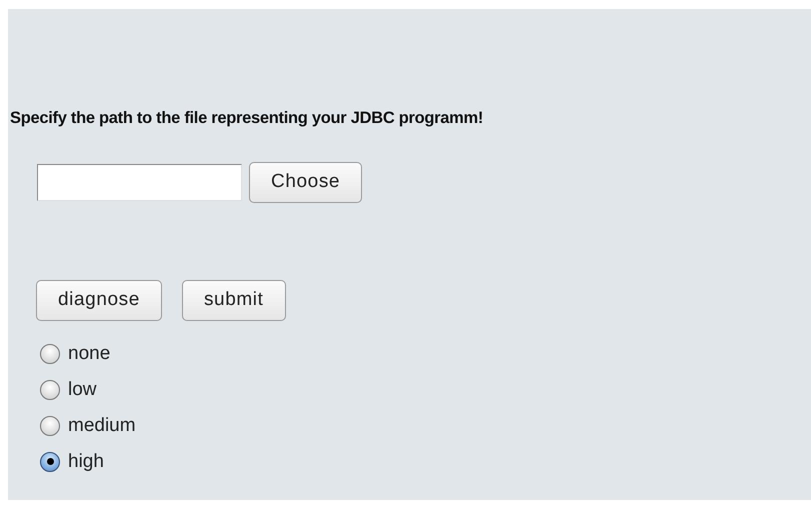 This screenshot has height=508, width=811. Describe the element at coordinates (305, 182) in the screenshot. I see `choose-button: Choose` at that location.